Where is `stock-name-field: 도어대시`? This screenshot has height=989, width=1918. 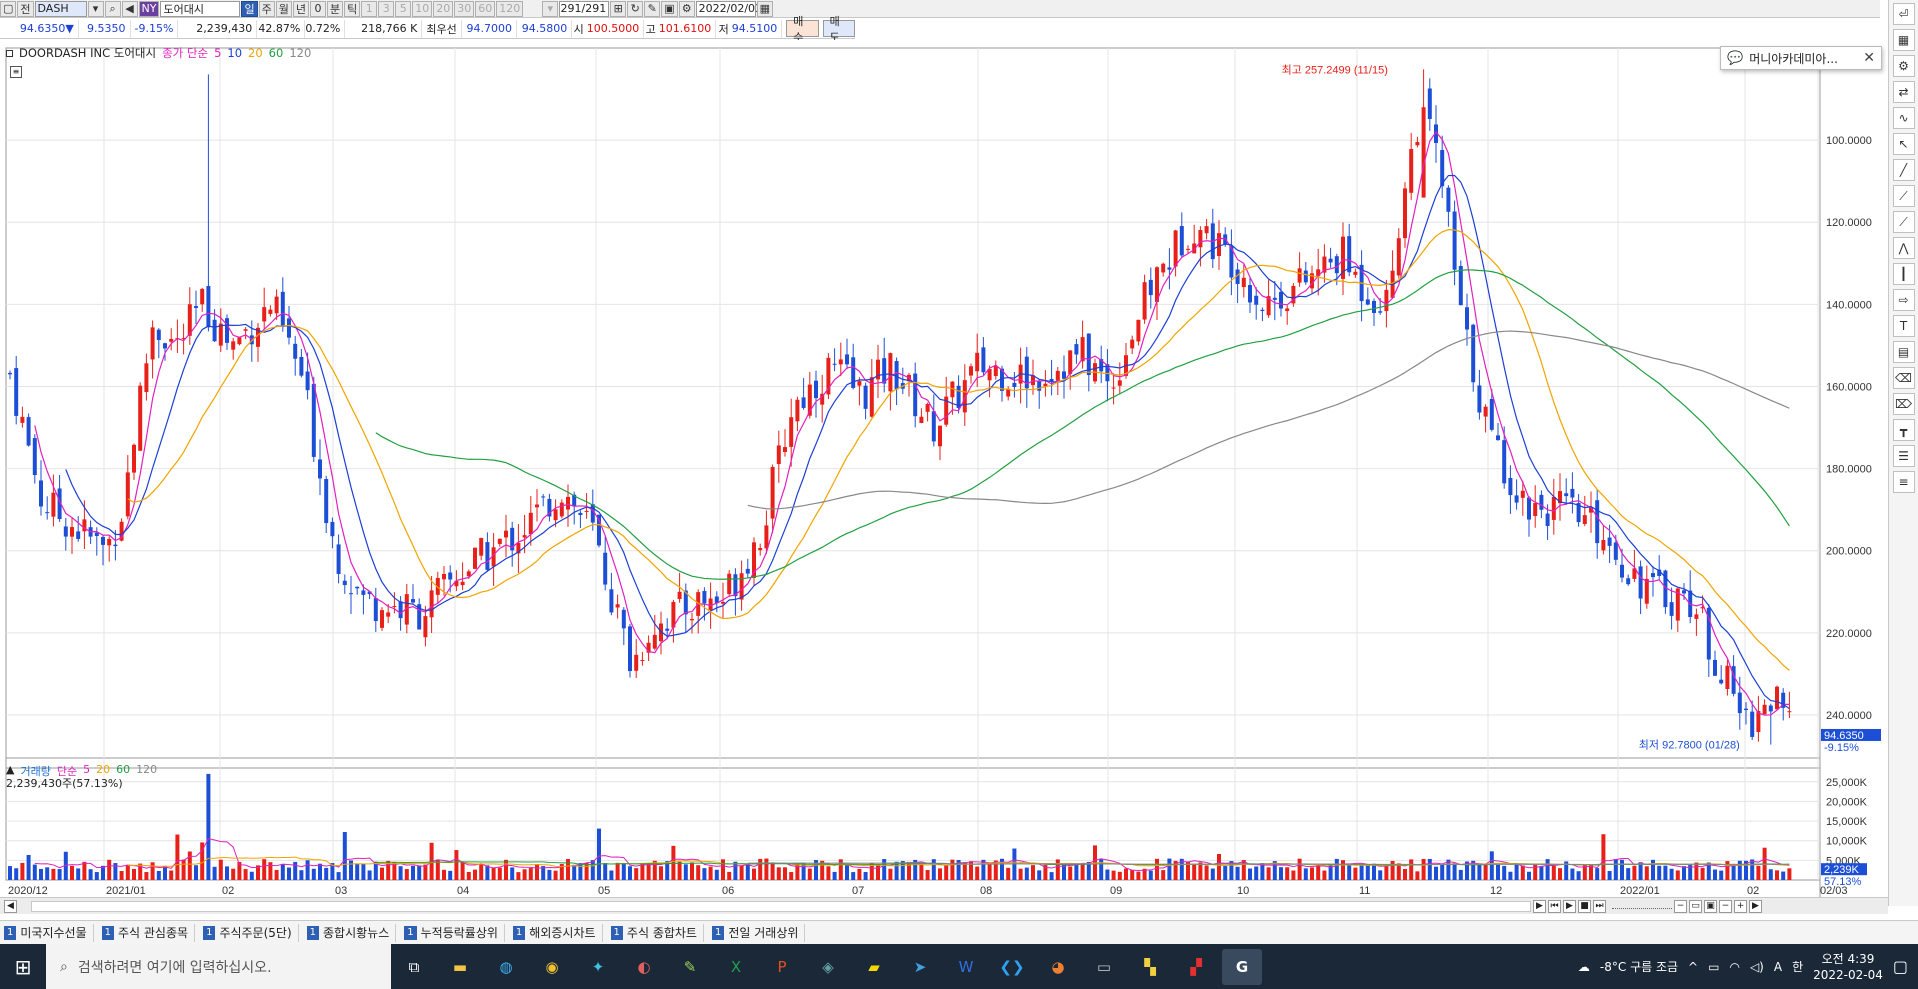 stock-name-field: 도어대시 is located at coordinates (200, 8).